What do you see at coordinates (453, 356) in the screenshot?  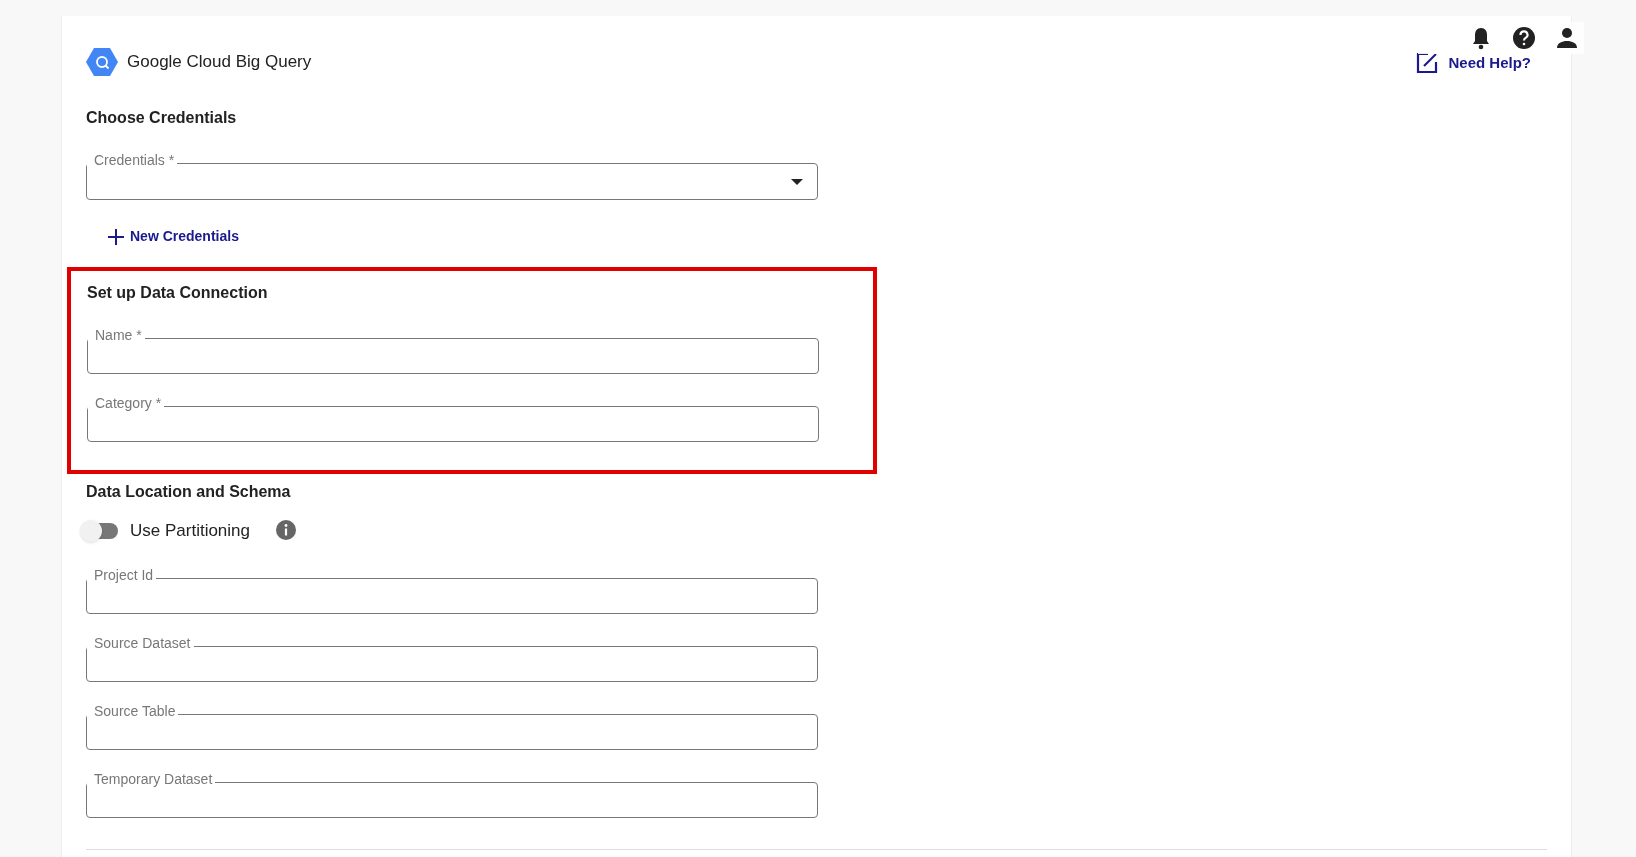 I see `input-field` at bounding box center [453, 356].